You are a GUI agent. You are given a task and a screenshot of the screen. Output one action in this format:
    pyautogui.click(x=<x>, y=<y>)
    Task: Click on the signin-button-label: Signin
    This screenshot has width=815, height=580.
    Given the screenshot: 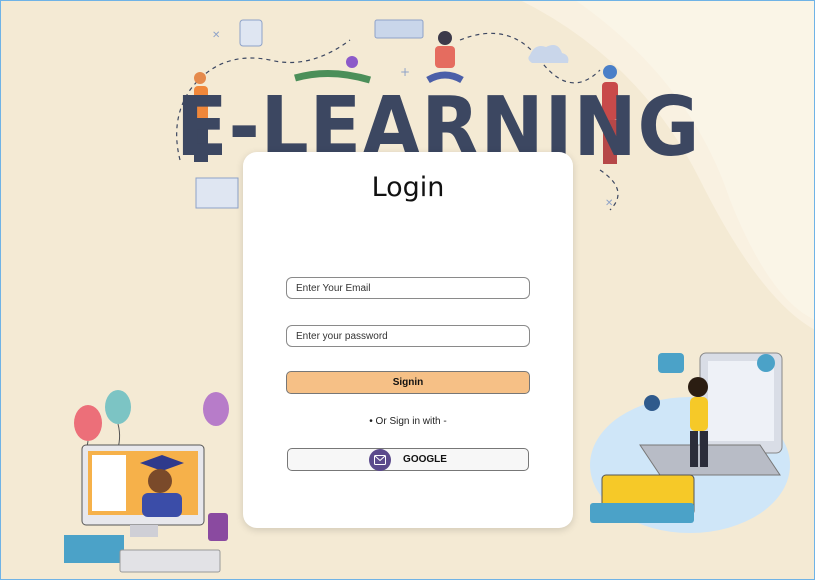 What is the action you would take?
    pyautogui.click(x=408, y=382)
    